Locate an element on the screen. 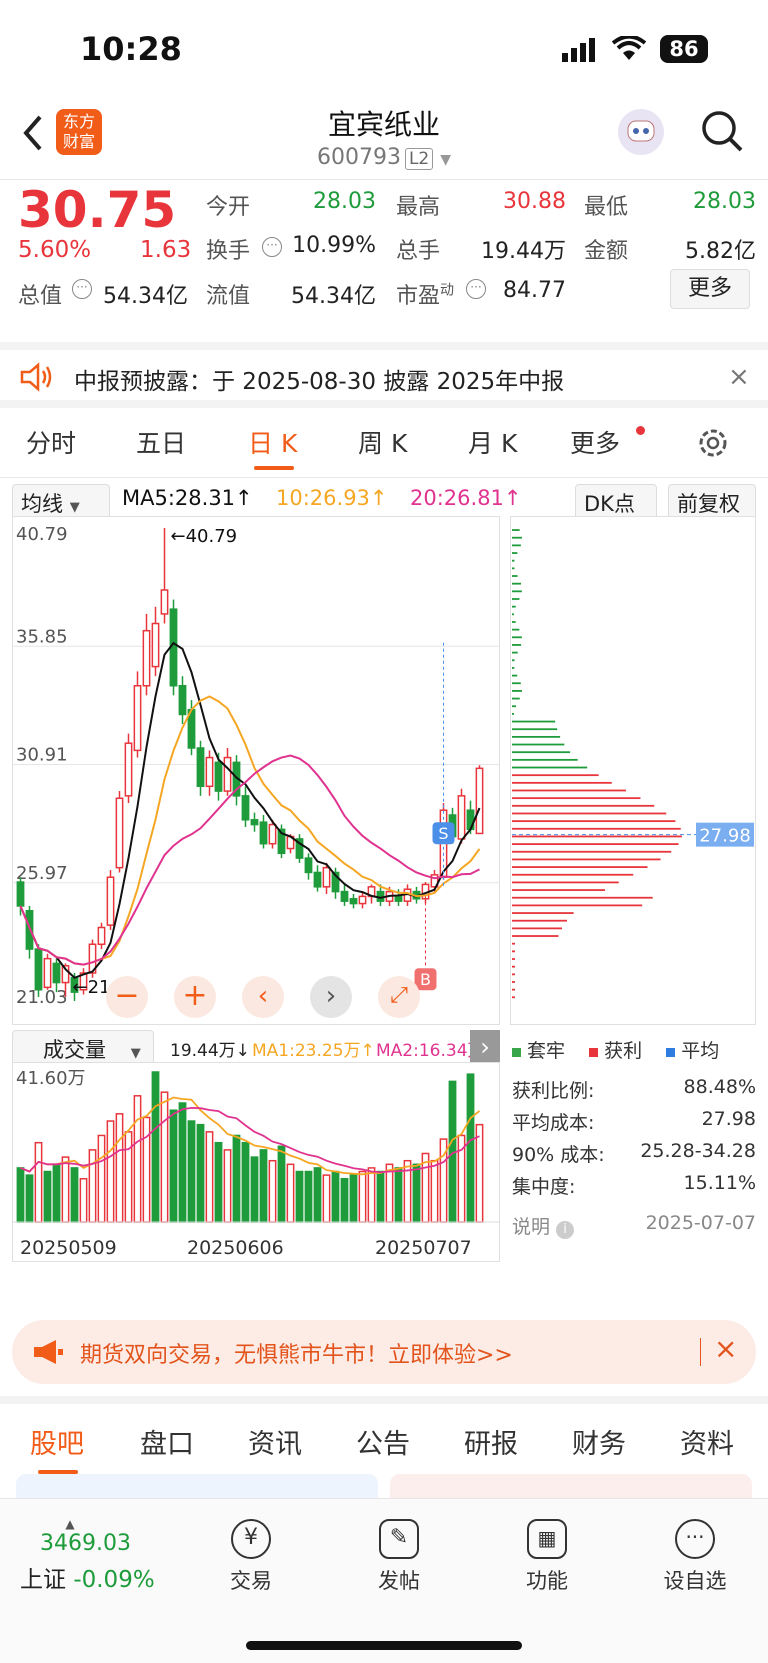  chevron-right-icon: › is located at coordinates (485, 1048).